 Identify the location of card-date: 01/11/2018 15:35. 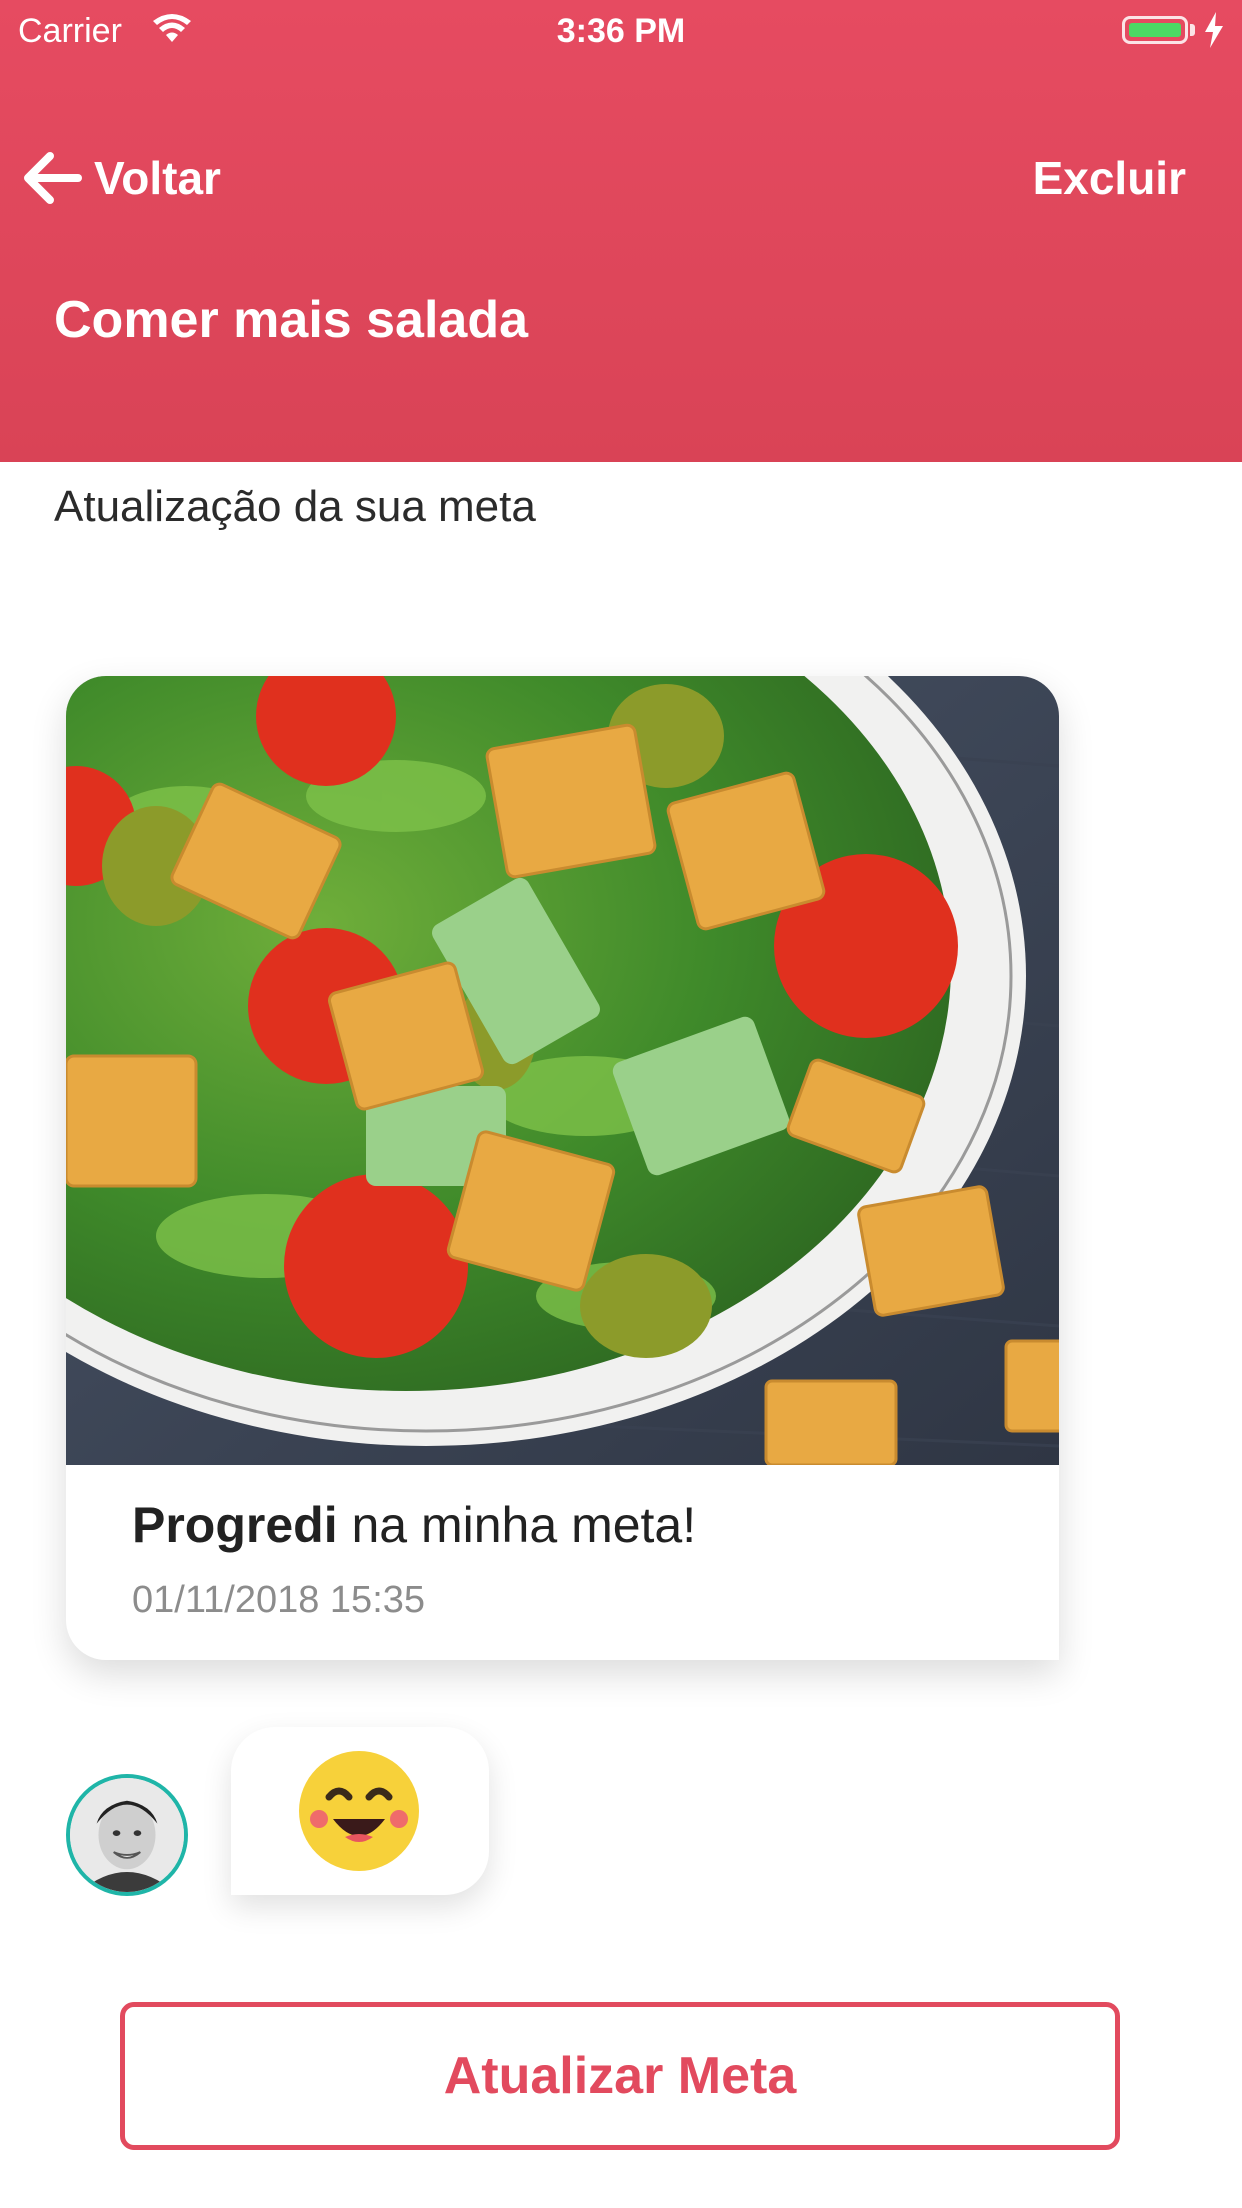
(279, 1600).